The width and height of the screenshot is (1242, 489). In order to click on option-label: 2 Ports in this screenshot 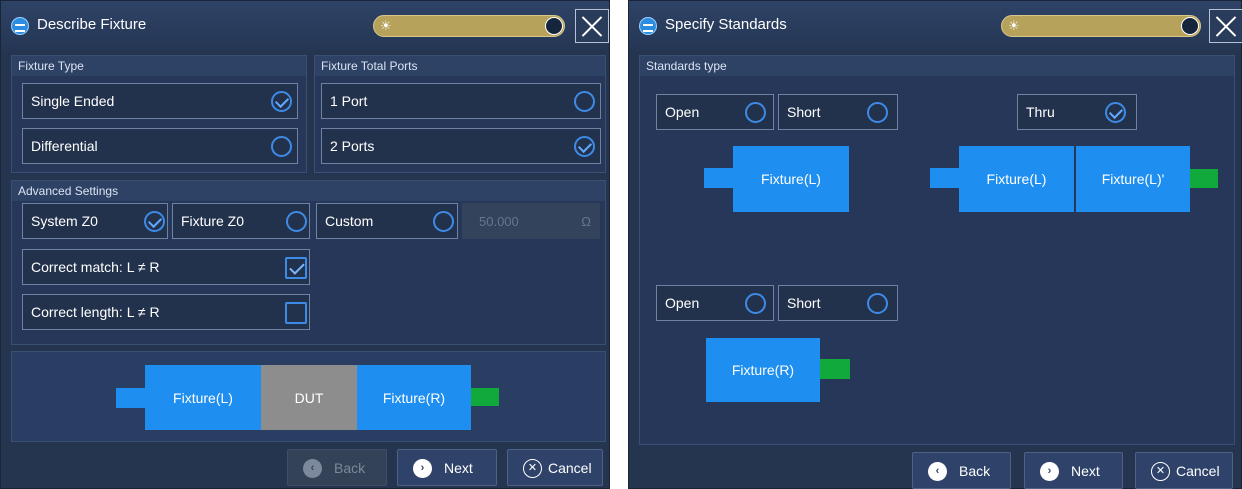, I will do `click(352, 146)`.